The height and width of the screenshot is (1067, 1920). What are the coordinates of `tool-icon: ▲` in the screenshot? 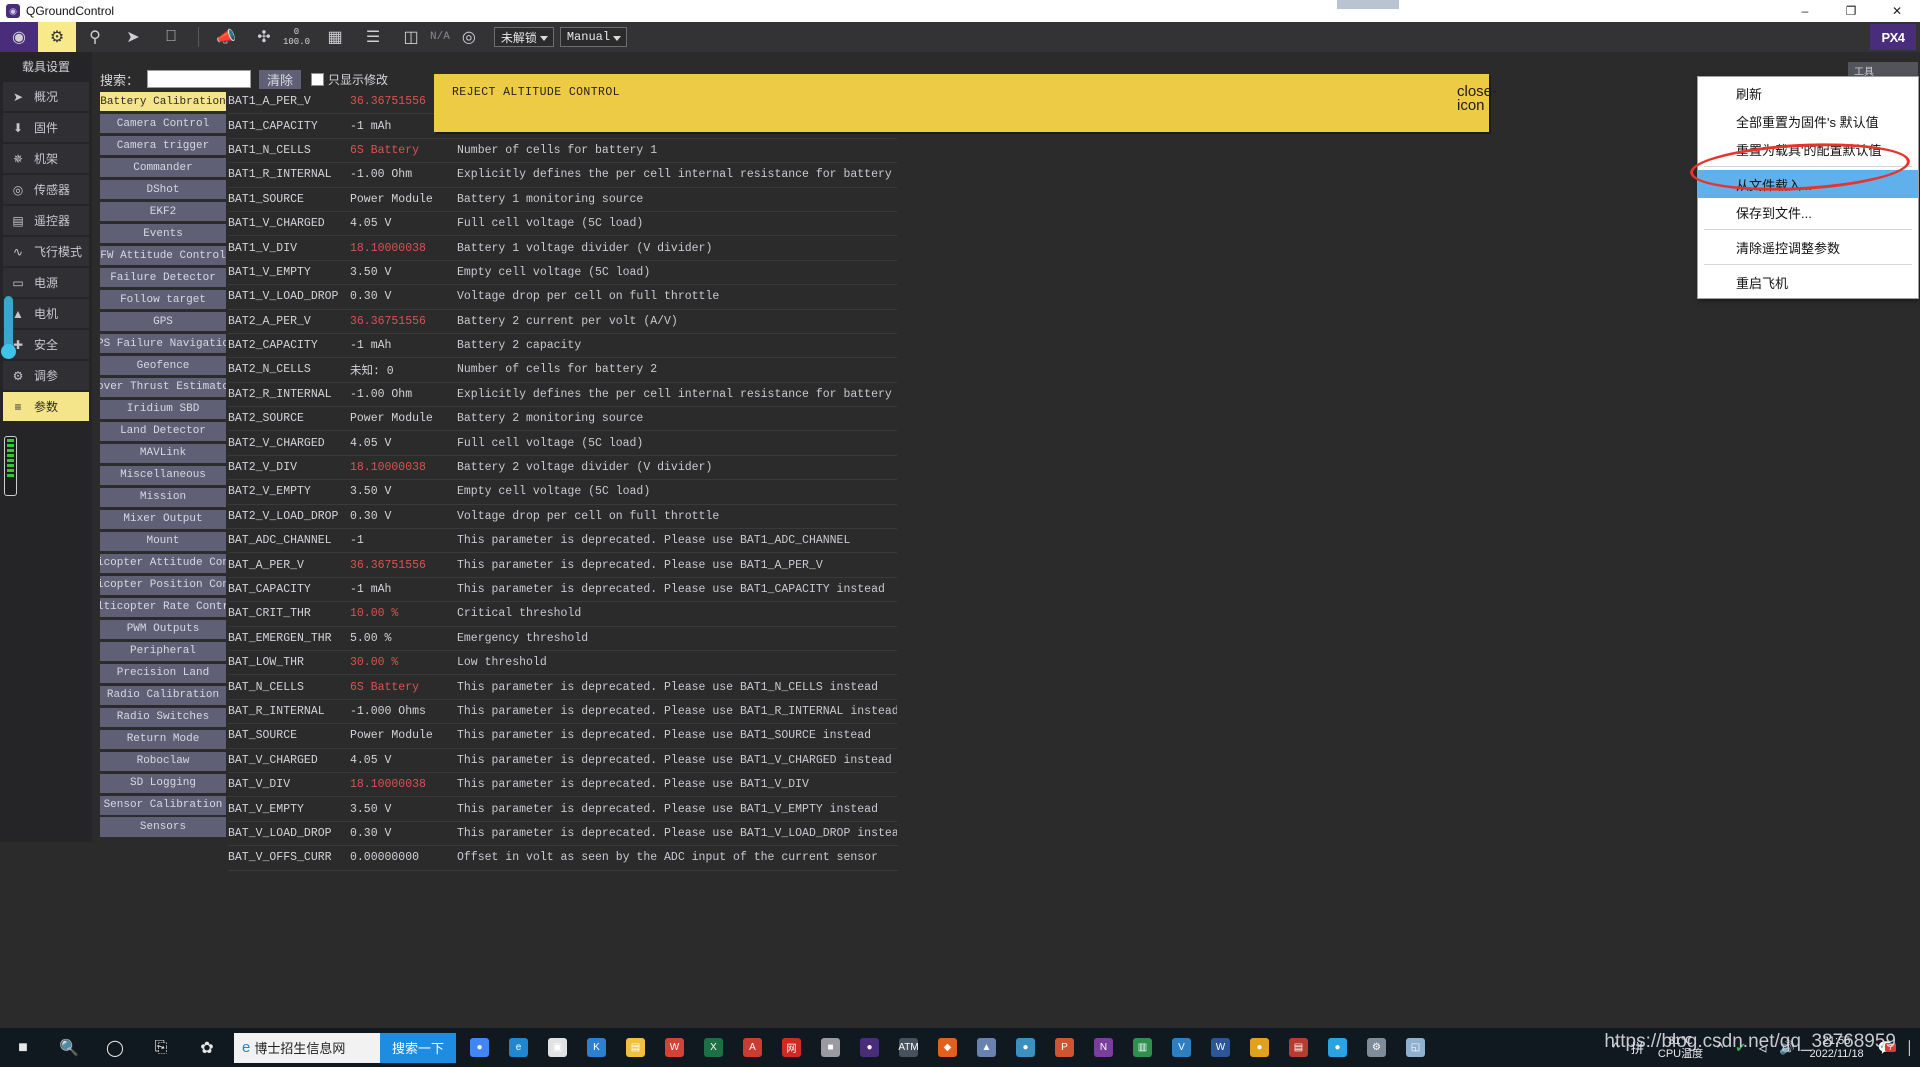 It's located at (986, 1047).